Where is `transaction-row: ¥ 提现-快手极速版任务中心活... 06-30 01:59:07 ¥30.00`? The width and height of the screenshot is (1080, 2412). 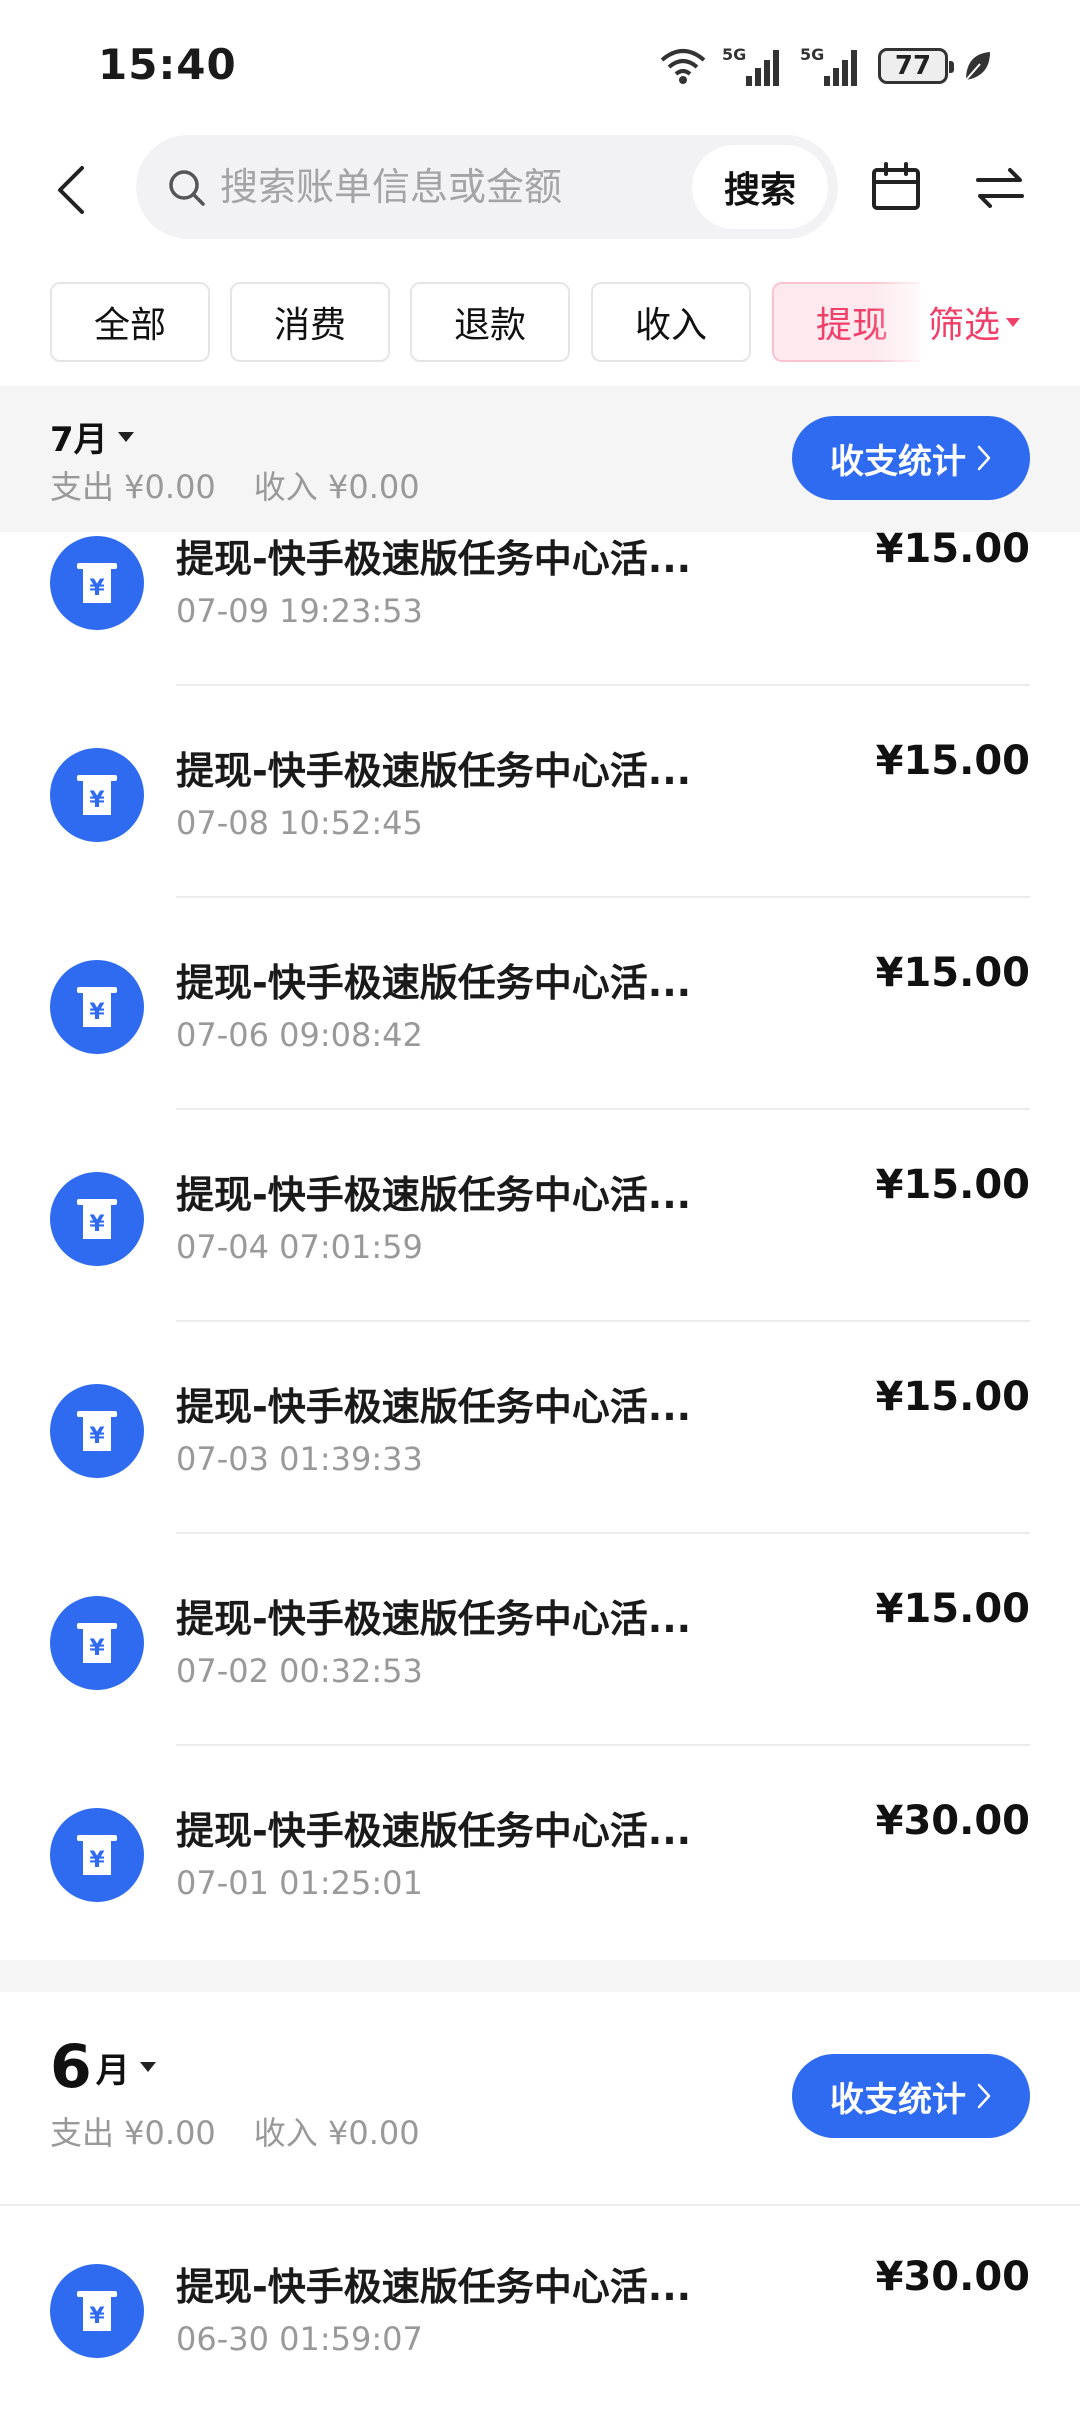
transaction-row: ¥ 提现-快手极速版任务中心活... 06-30 01:59:07 ¥30.00 is located at coordinates (540, 2333).